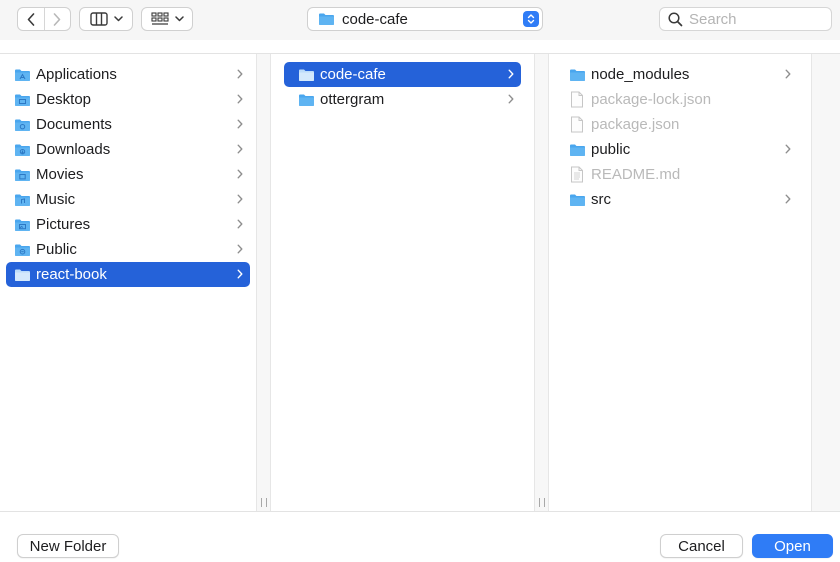 The image size is (840, 562). What do you see at coordinates (56, 249) in the screenshot?
I see `item-label: Public` at bounding box center [56, 249].